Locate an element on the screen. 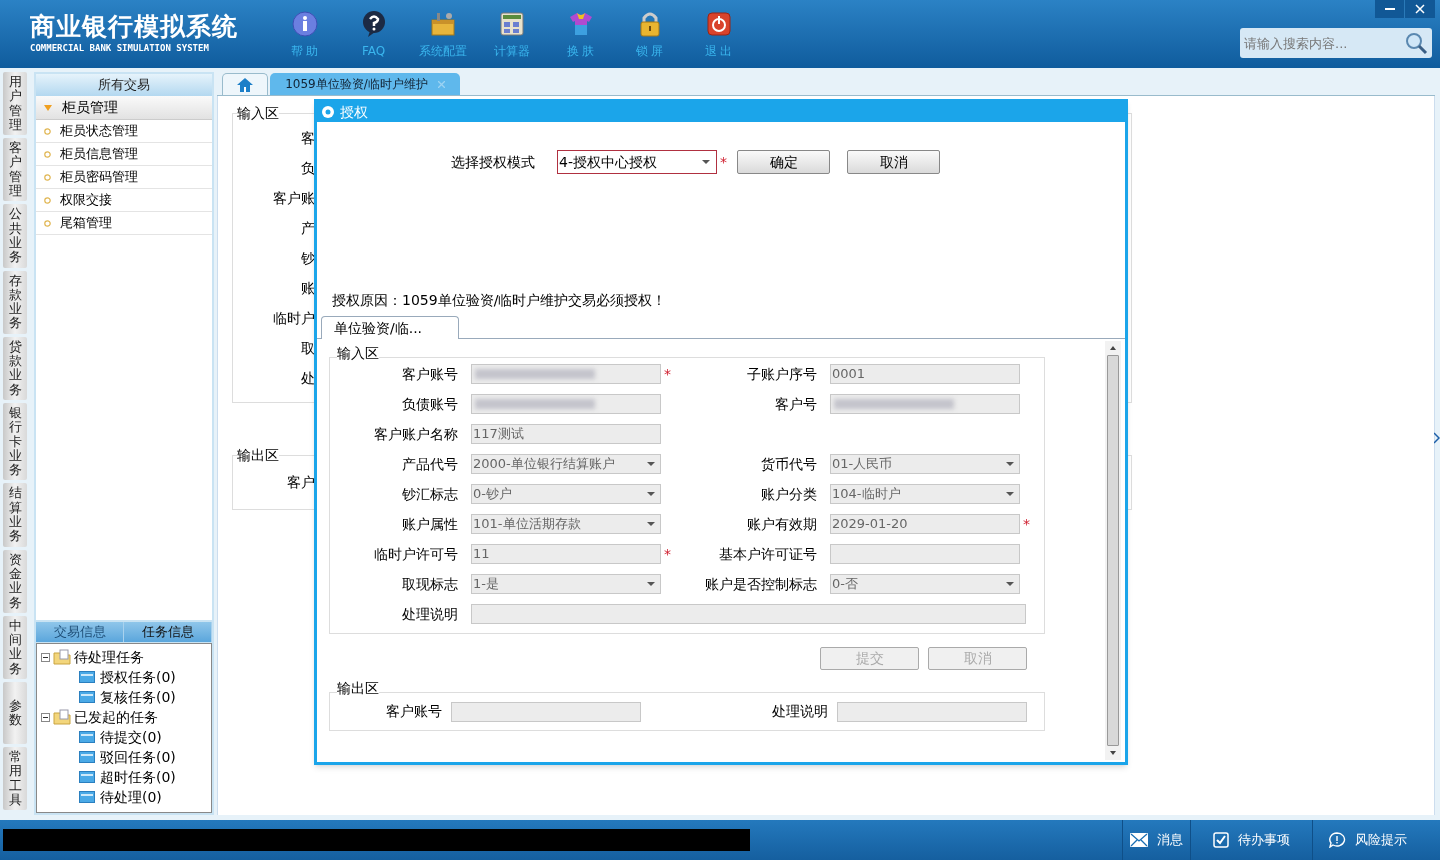 The image size is (1440, 860). tree-node: 待处理任务 is located at coordinates (109, 657).